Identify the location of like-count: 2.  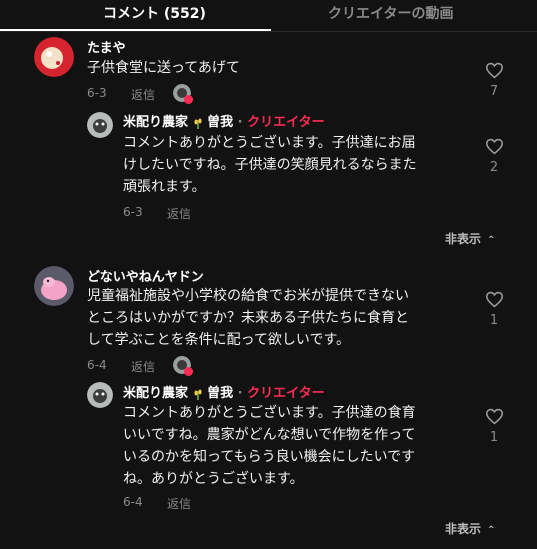
(494, 167).